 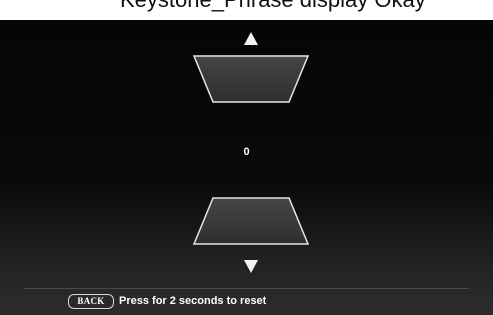 I want to click on arrow-up-icon, so click(x=251, y=38).